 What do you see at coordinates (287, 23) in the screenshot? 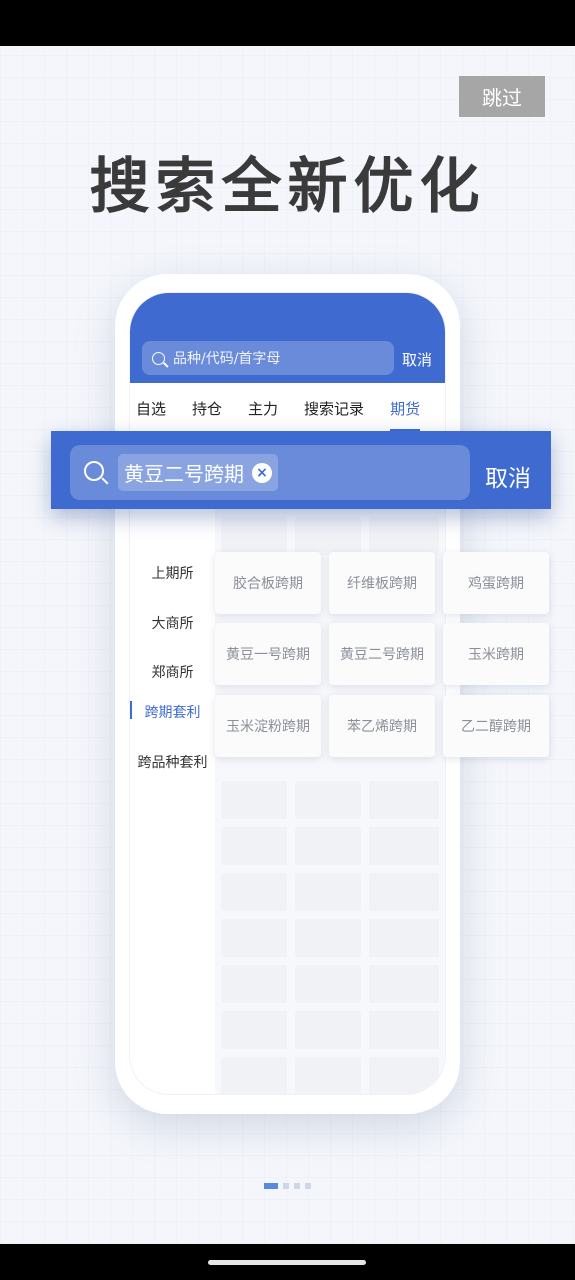
I see `status-bar` at bounding box center [287, 23].